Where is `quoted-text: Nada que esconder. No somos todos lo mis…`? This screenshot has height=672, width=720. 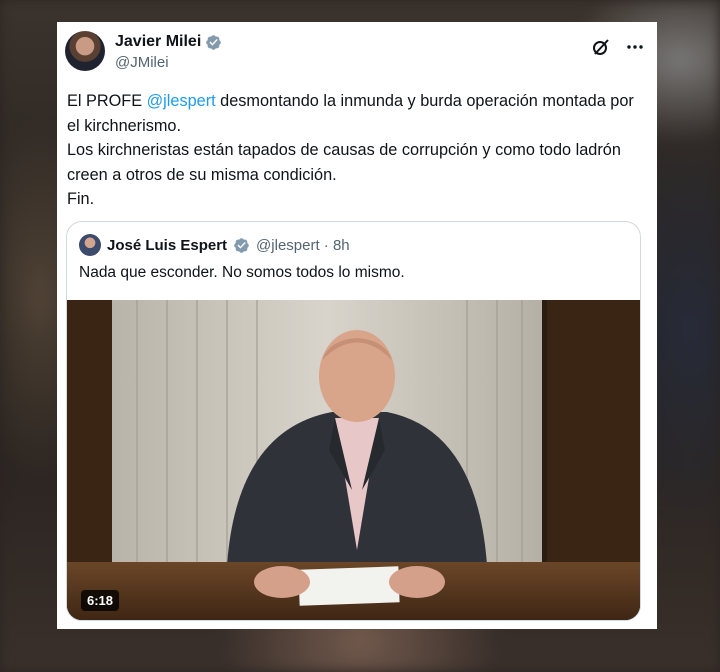 quoted-text: Nada que esconder. No somos todos lo mis… is located at coordinates (242, 272).